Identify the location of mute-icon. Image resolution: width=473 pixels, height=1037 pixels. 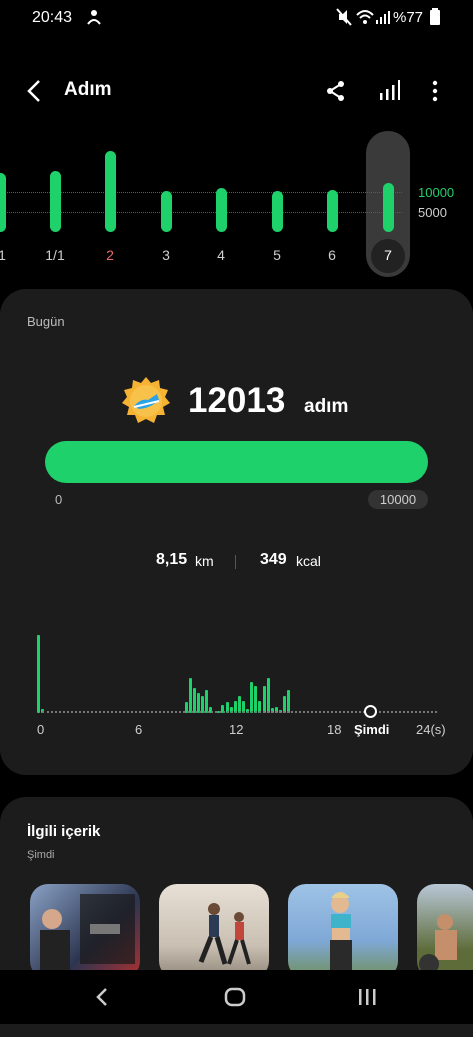
(344, 17).